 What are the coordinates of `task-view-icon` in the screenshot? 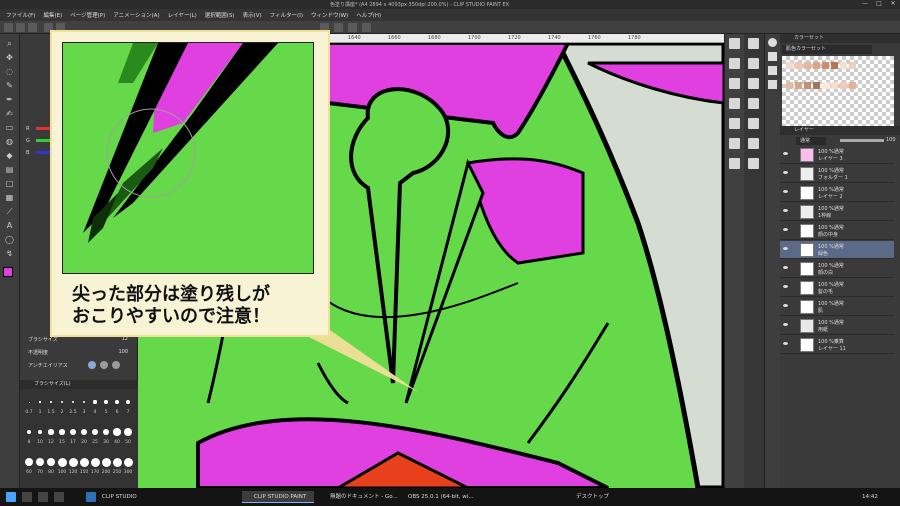 It's located at (43, 497).